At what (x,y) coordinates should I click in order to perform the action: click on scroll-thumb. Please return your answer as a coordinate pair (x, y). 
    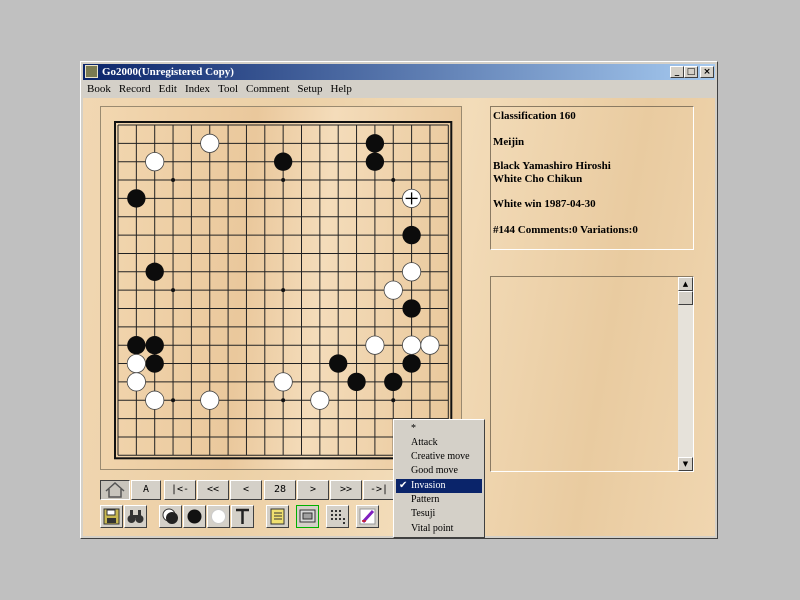
    Looking at the image, I should click on (685, 298).